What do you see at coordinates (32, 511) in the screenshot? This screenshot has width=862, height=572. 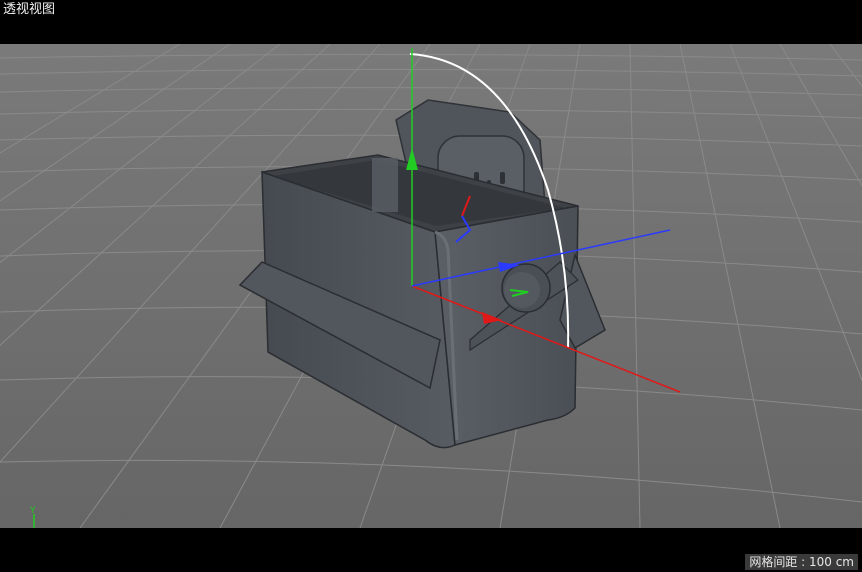 I see `world-axis-y-label: Y` at bounding box center [32, 511].